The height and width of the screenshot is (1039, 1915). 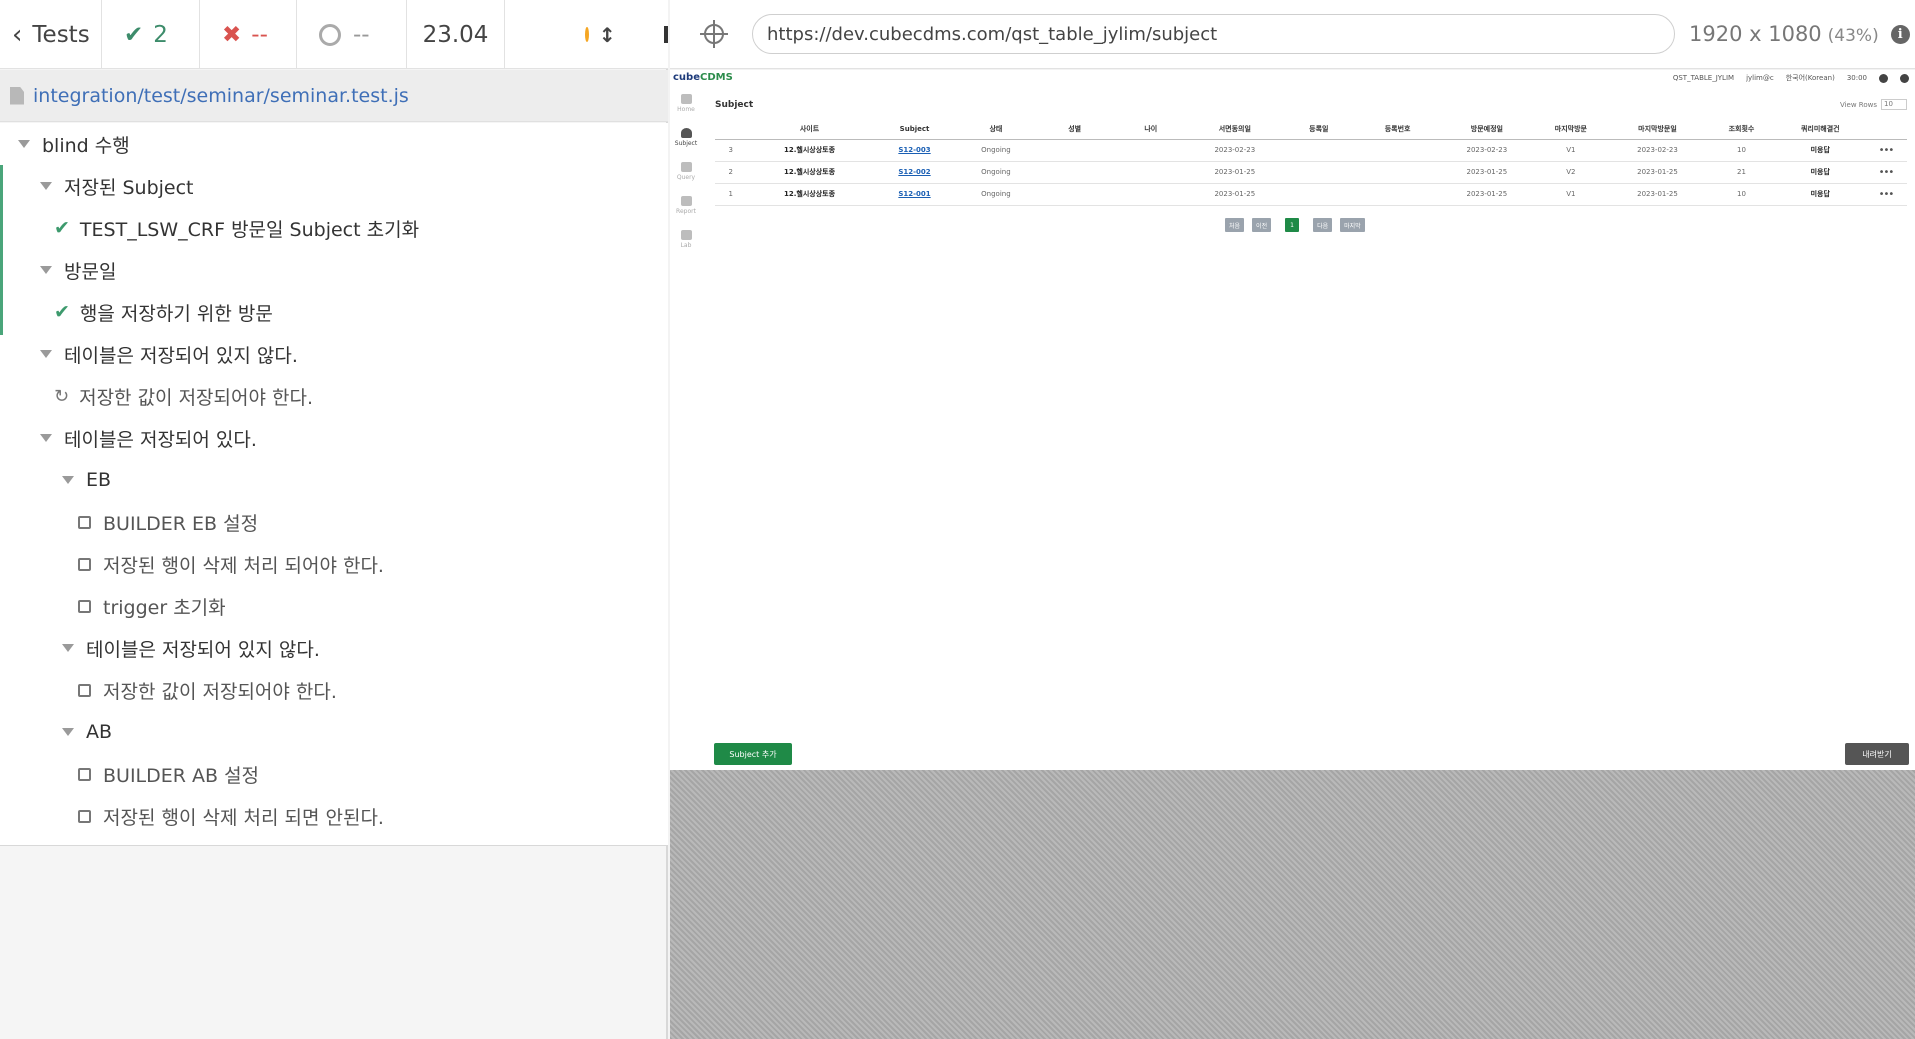 What do you see at coordinates (686, 205) in the screenshot?
I see `nav-report: Report` at bounding box center [686, 205].